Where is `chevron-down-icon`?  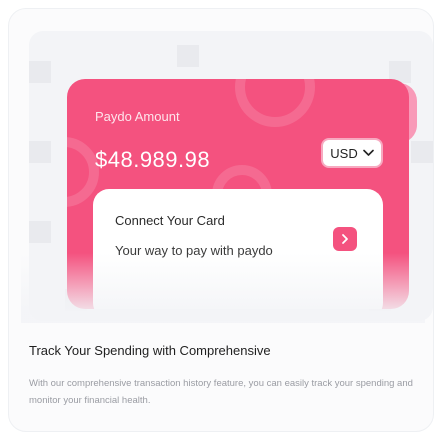 chevron-down-icon is located at coordinates (368, 152).